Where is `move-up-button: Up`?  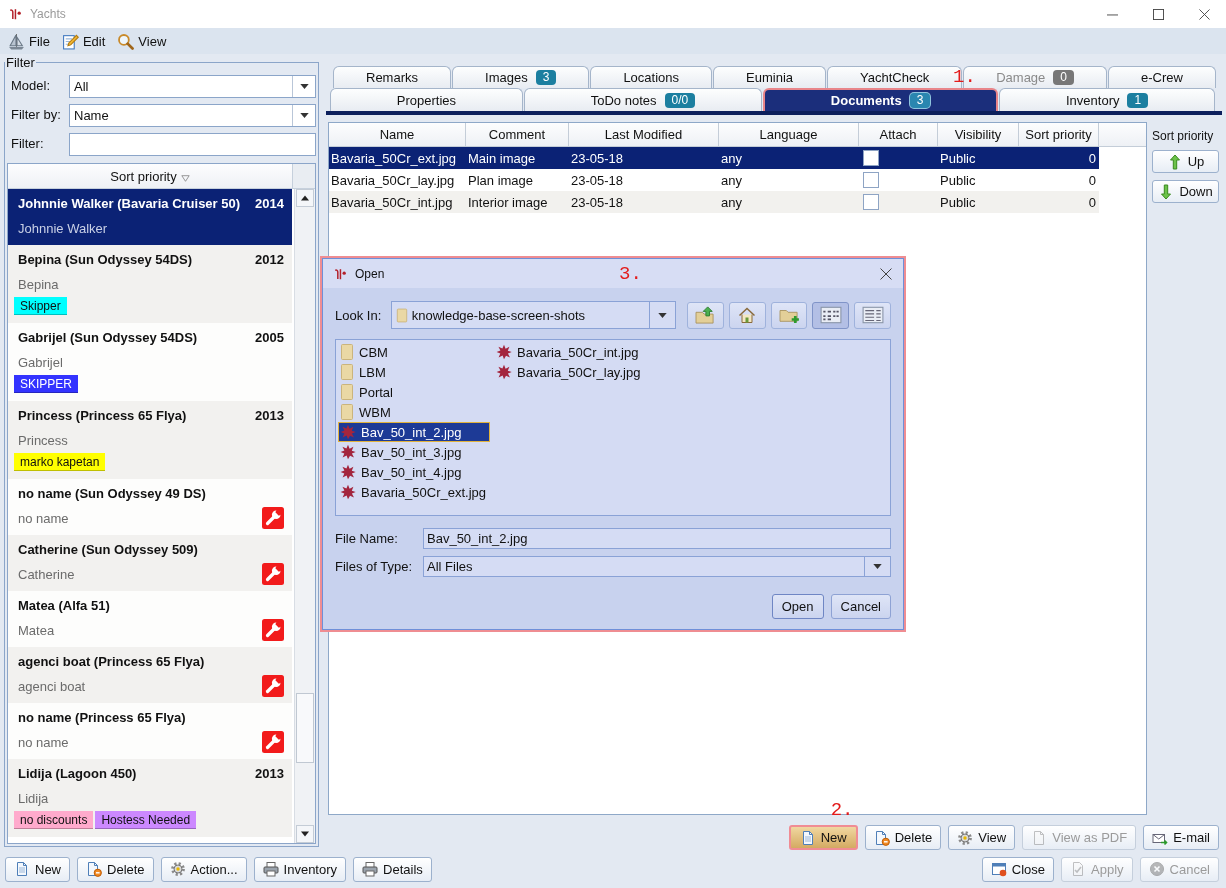 move-up-button: Up is located at coordinates (1185, 161).